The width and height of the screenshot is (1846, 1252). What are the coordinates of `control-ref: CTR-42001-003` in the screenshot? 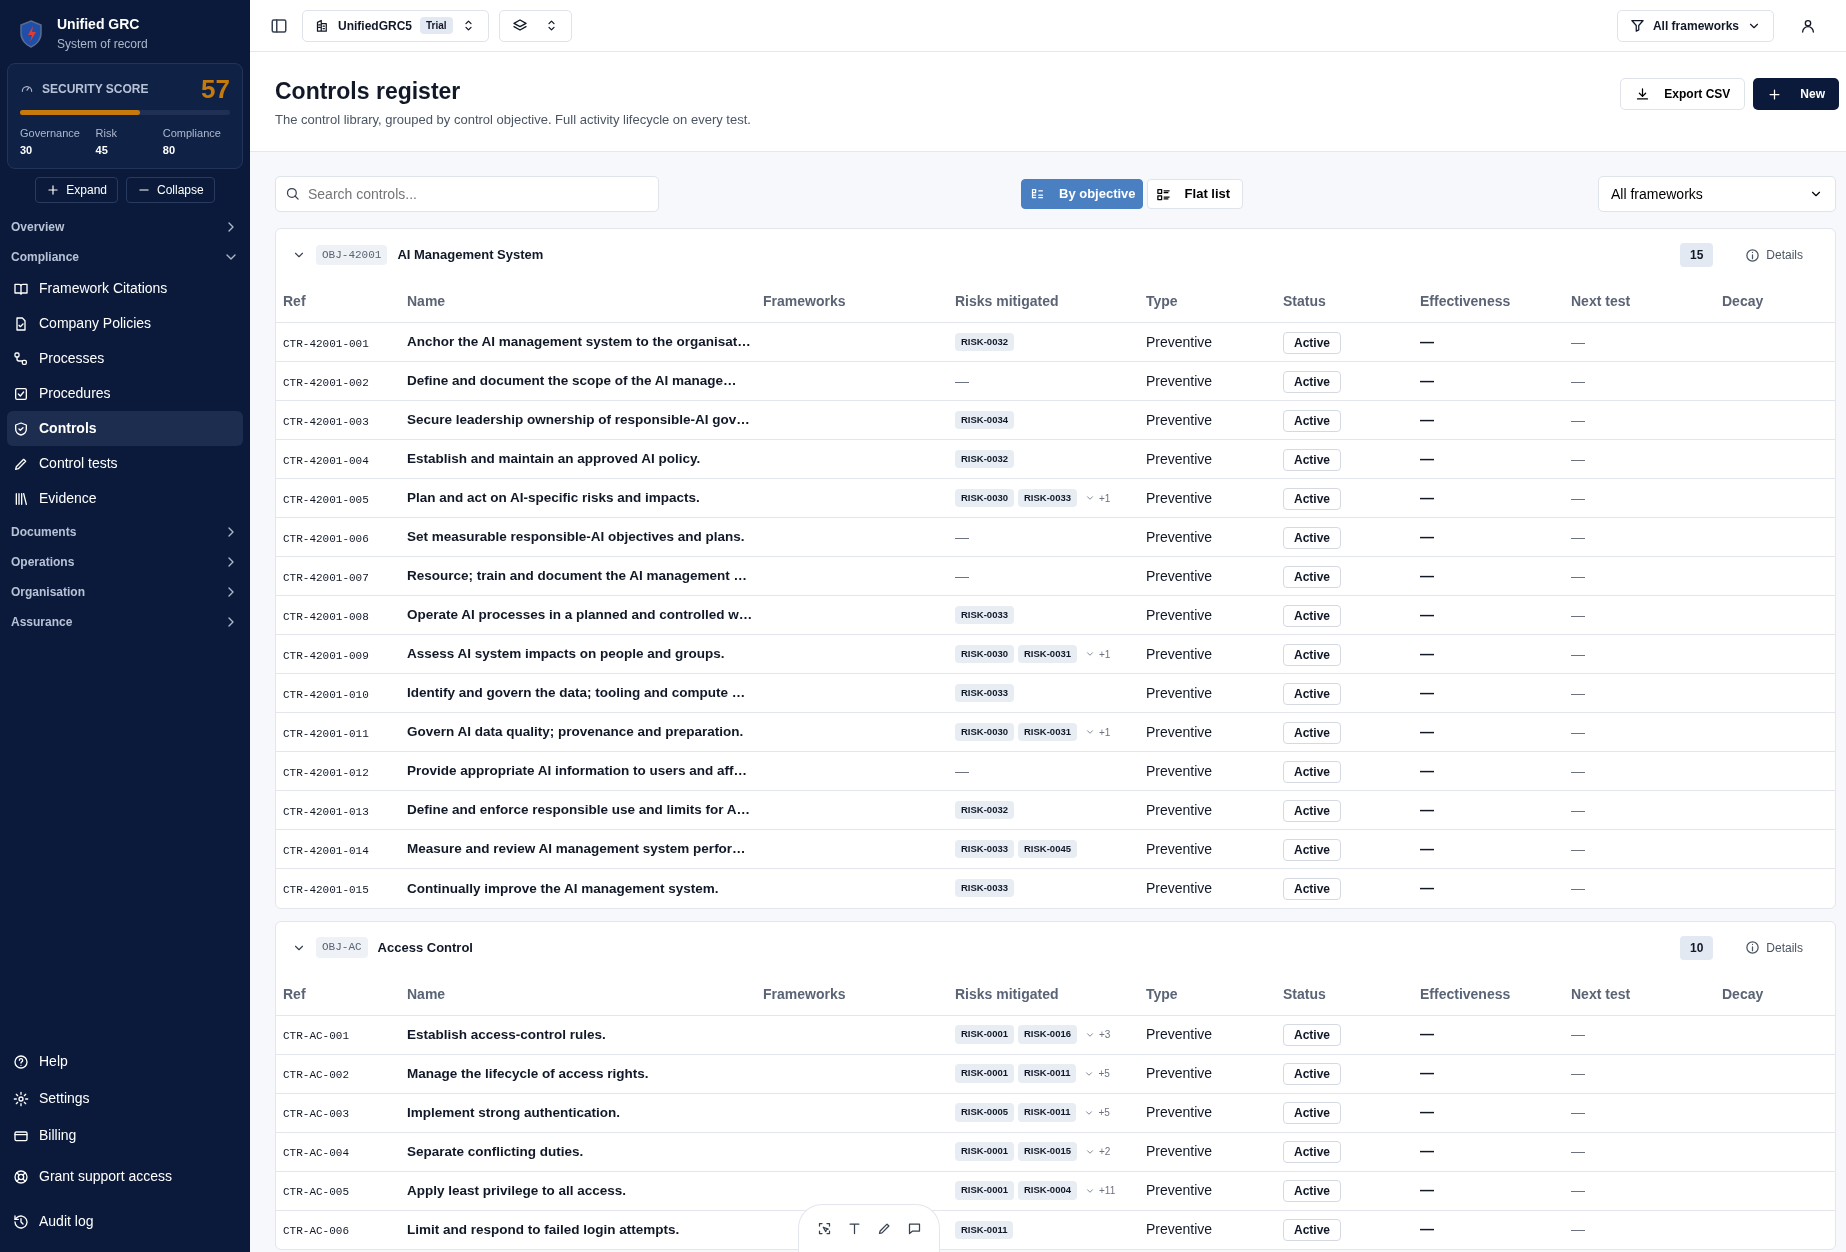 It's located at (326, 421).